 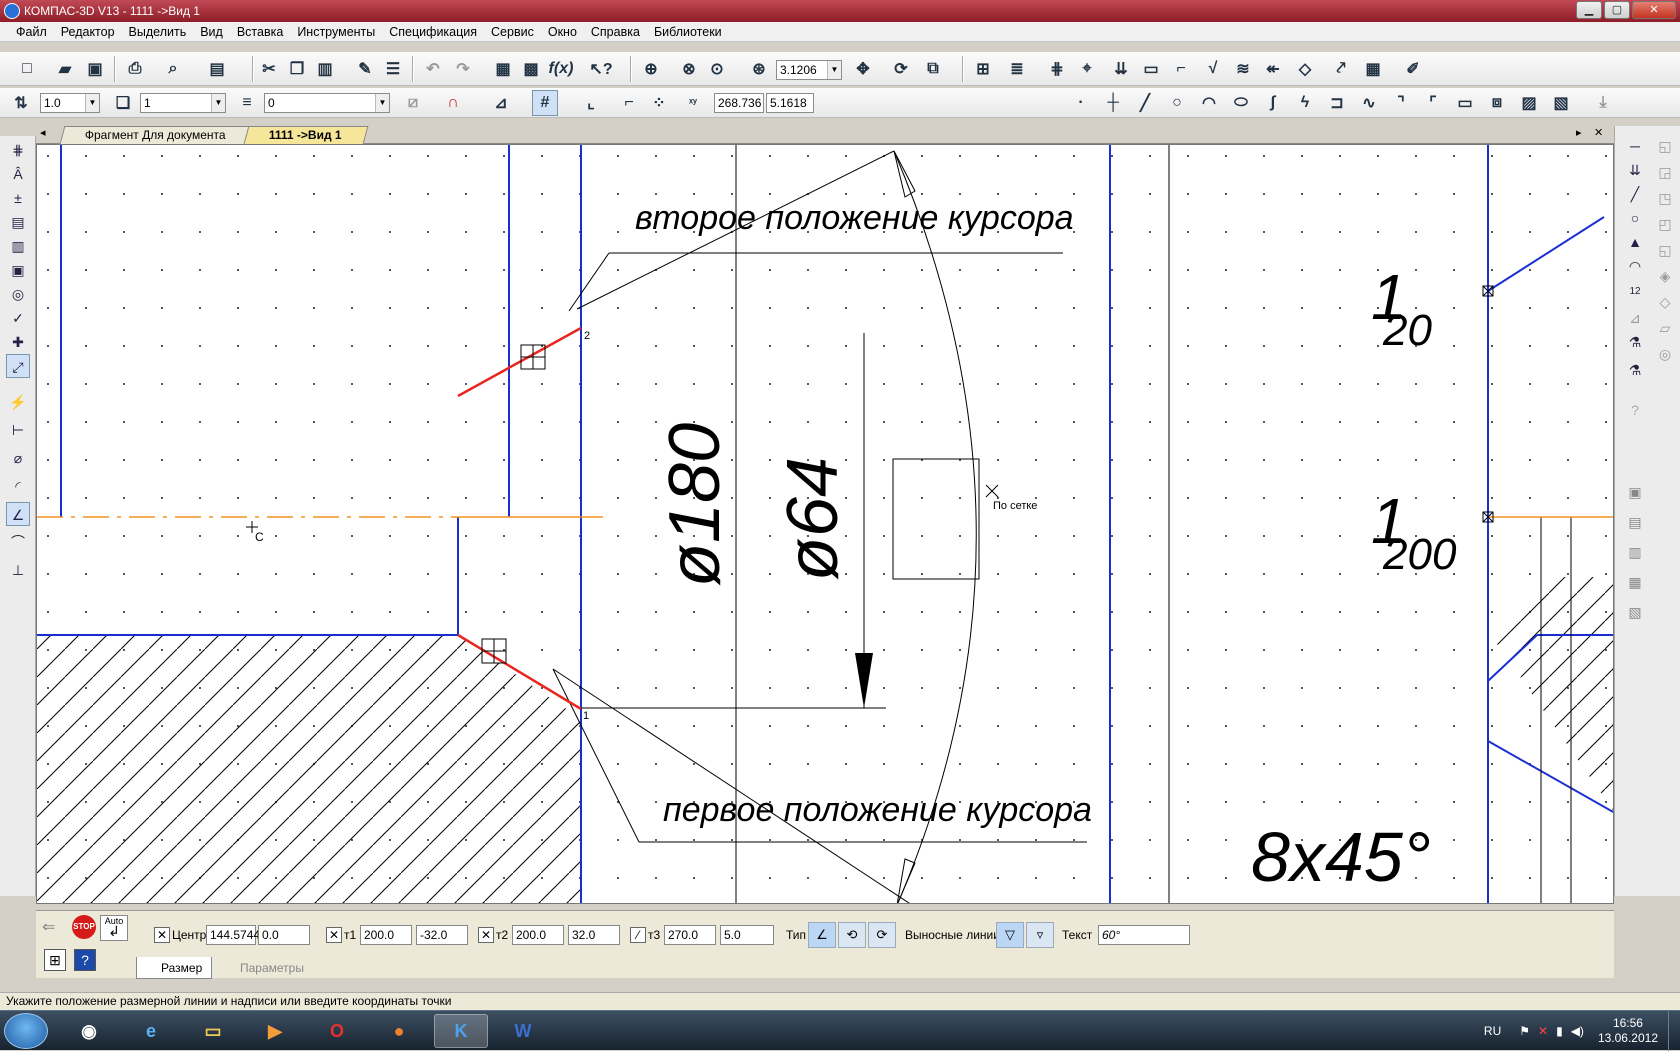 I want to click on menu-window: Окно, so click(x=562, y=32).